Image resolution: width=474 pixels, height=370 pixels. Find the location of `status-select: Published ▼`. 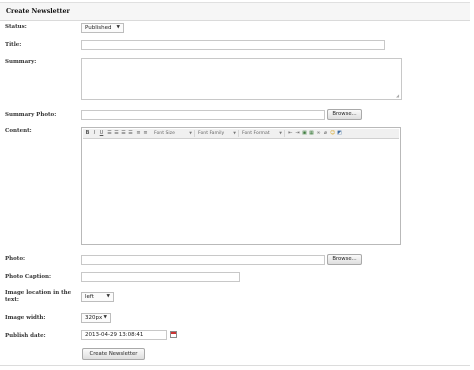

status-select: Published ▼ is located at coordinates (102, 28).